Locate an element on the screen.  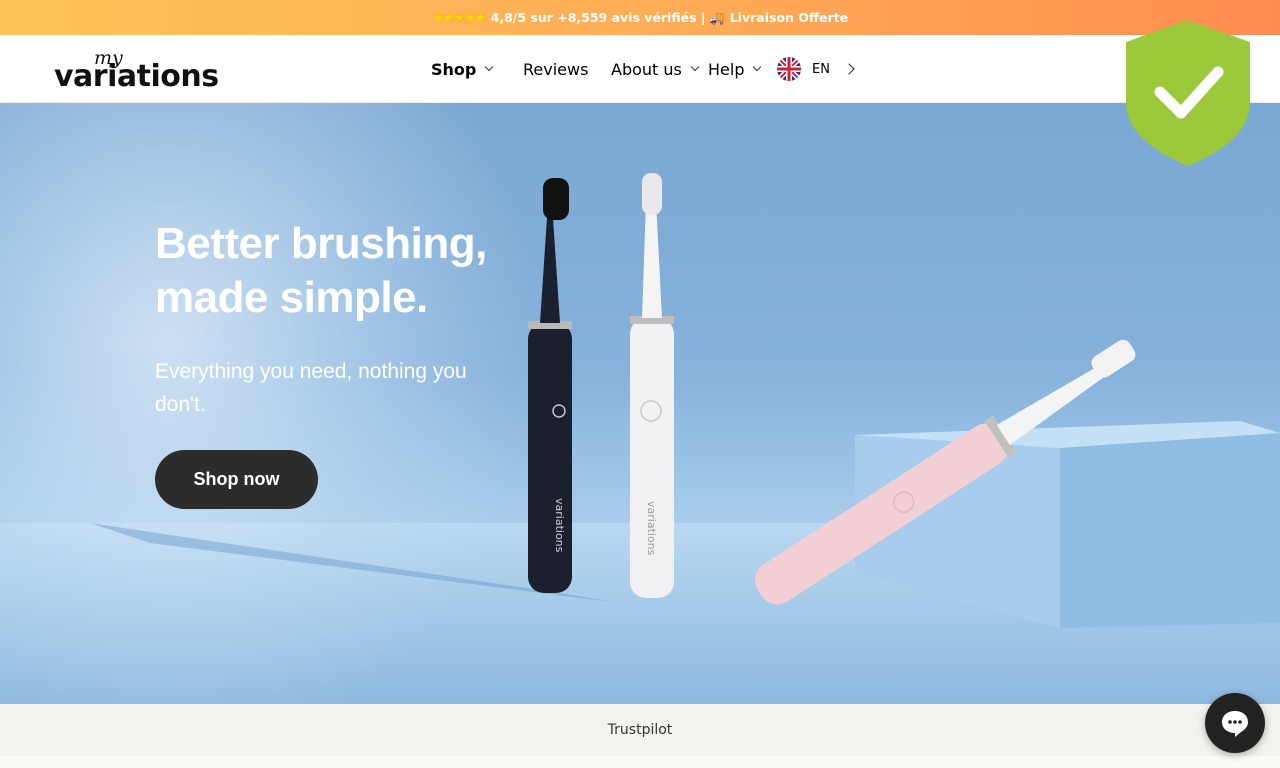
language-label: EN is located at coordinates (821, 69).